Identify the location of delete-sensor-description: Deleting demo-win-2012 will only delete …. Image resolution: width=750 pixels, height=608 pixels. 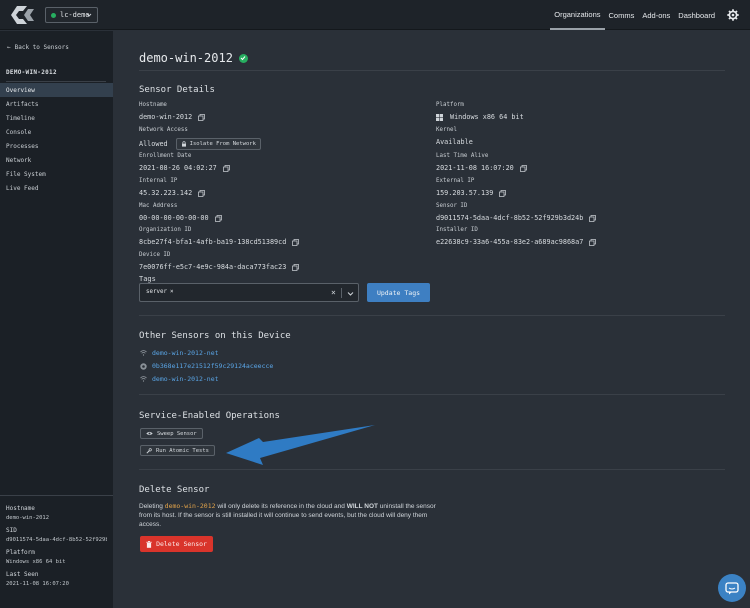
(289, 515).